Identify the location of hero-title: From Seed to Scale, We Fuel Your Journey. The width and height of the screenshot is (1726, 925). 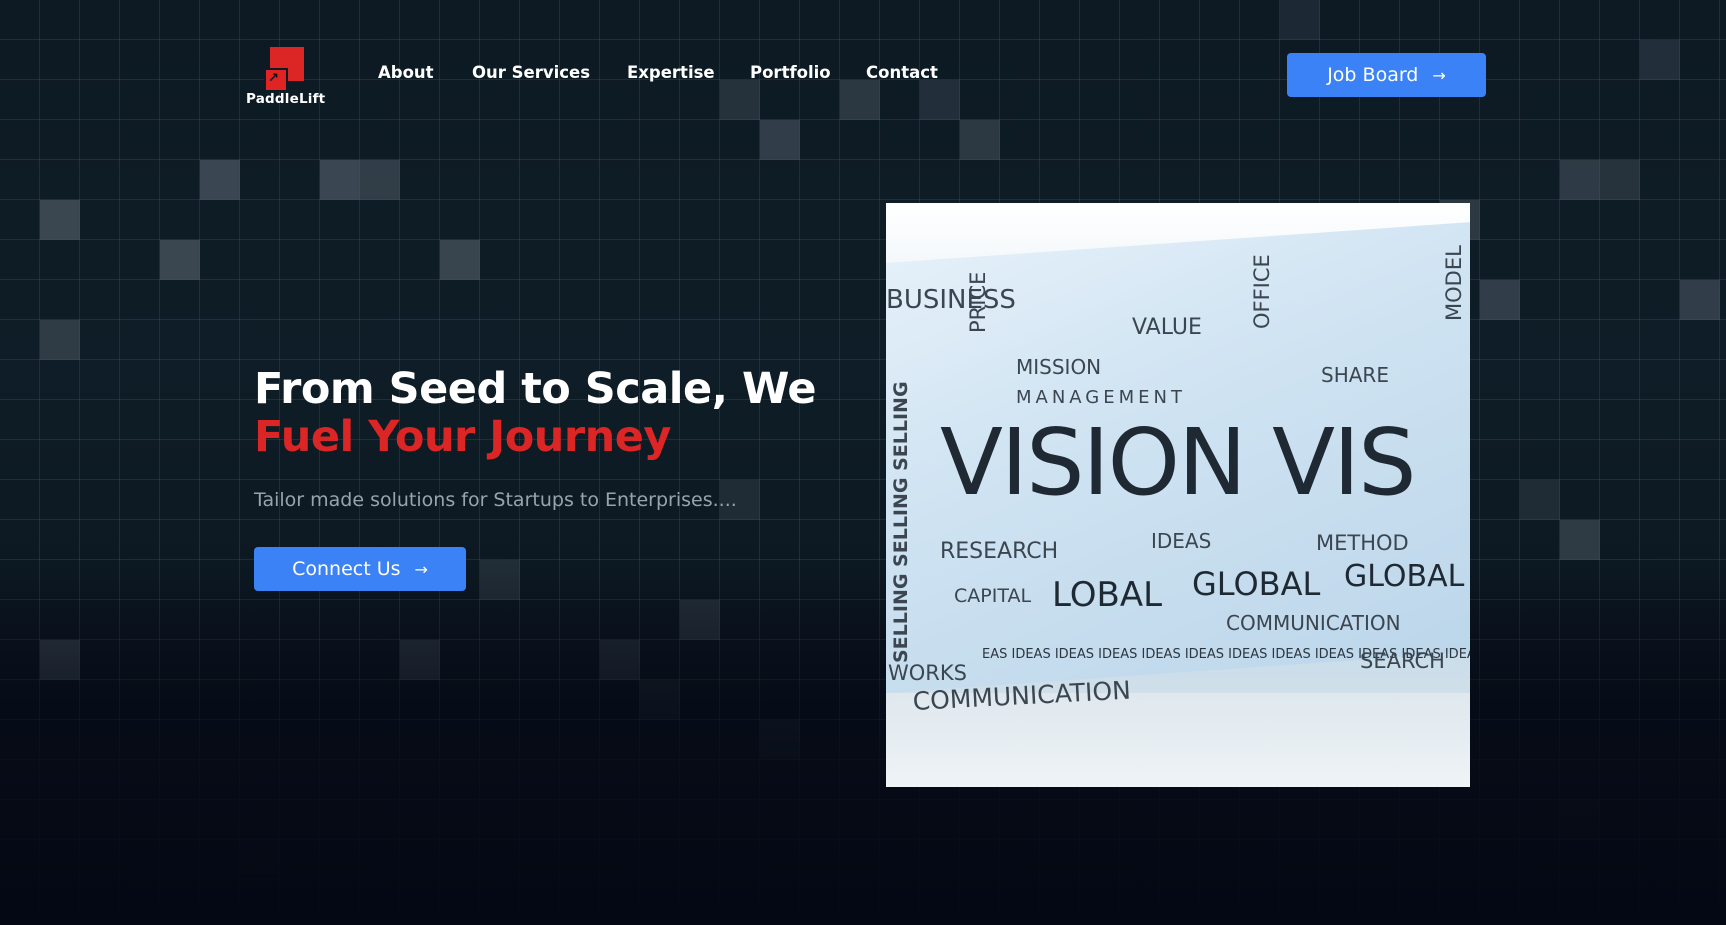
(535, 413).